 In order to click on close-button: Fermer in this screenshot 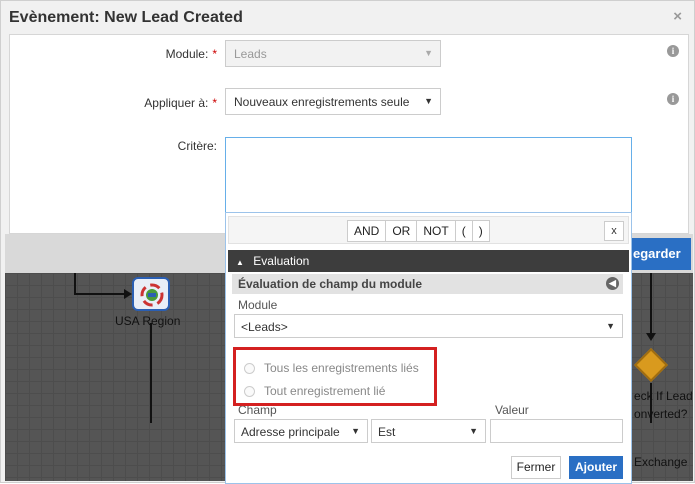, I will do `click(536, 467)`.